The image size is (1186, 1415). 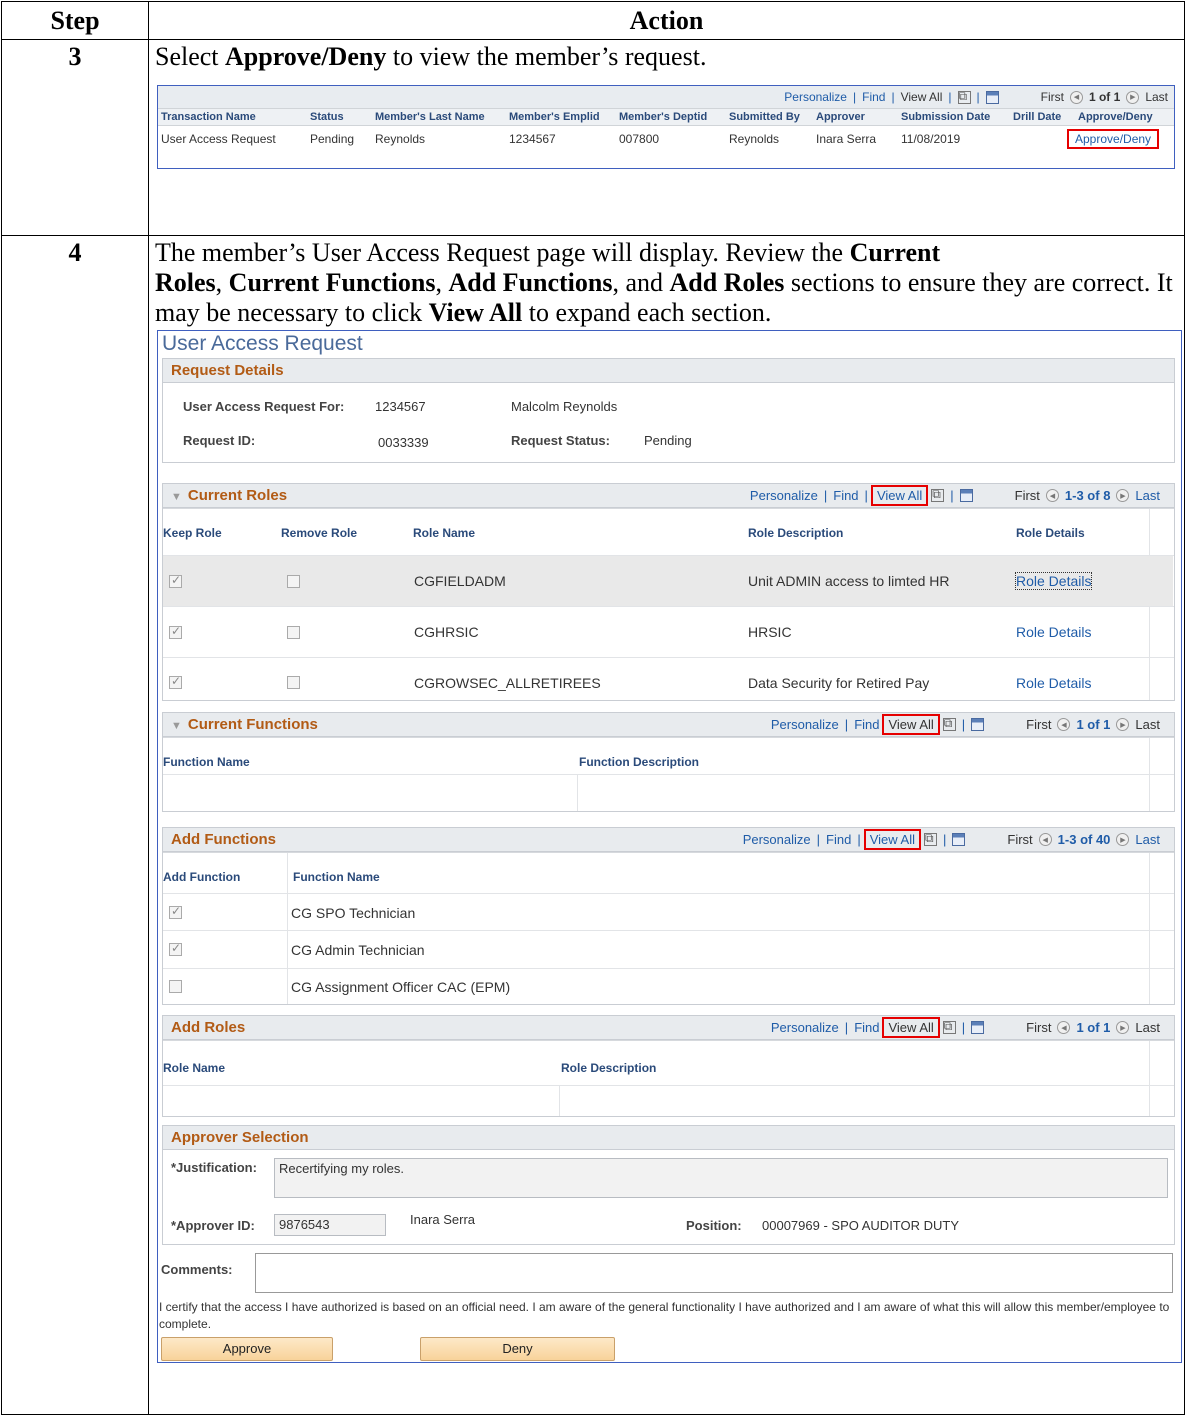 I want to click on range-label: 1 of 1, so click(x=1093, y=1027).